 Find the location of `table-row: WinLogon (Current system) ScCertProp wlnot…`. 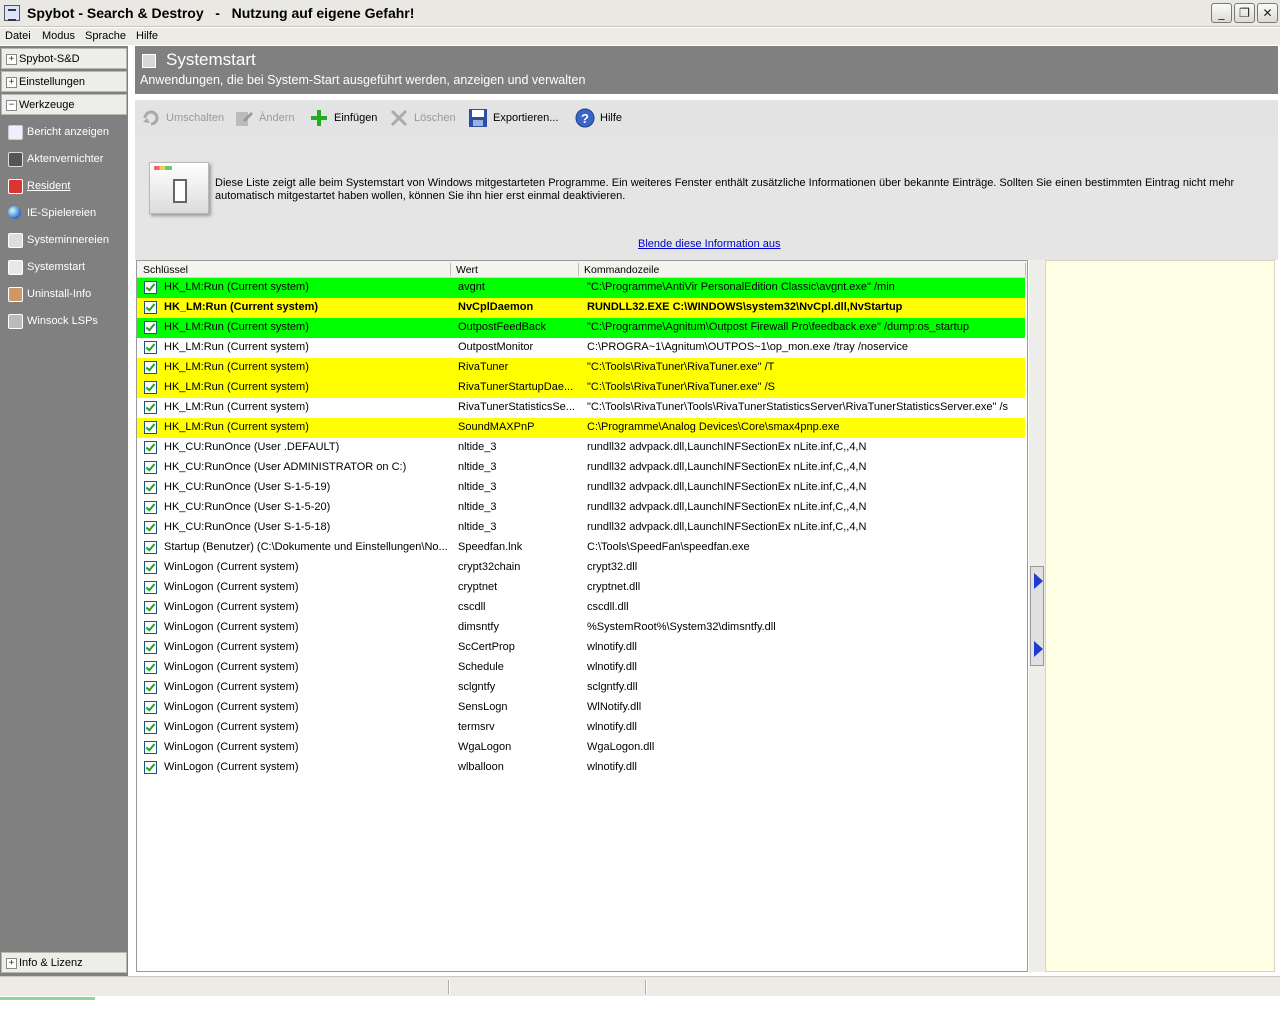

table-row: WinLogon (Current system) ScCertProp wlnot… is located at coordinates (581, 648).